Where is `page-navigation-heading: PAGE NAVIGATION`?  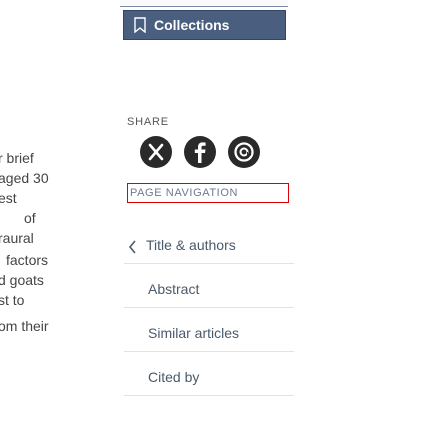
page-navigation-heading: PAGE NAVIGATION is located at coordinates (208, 193).